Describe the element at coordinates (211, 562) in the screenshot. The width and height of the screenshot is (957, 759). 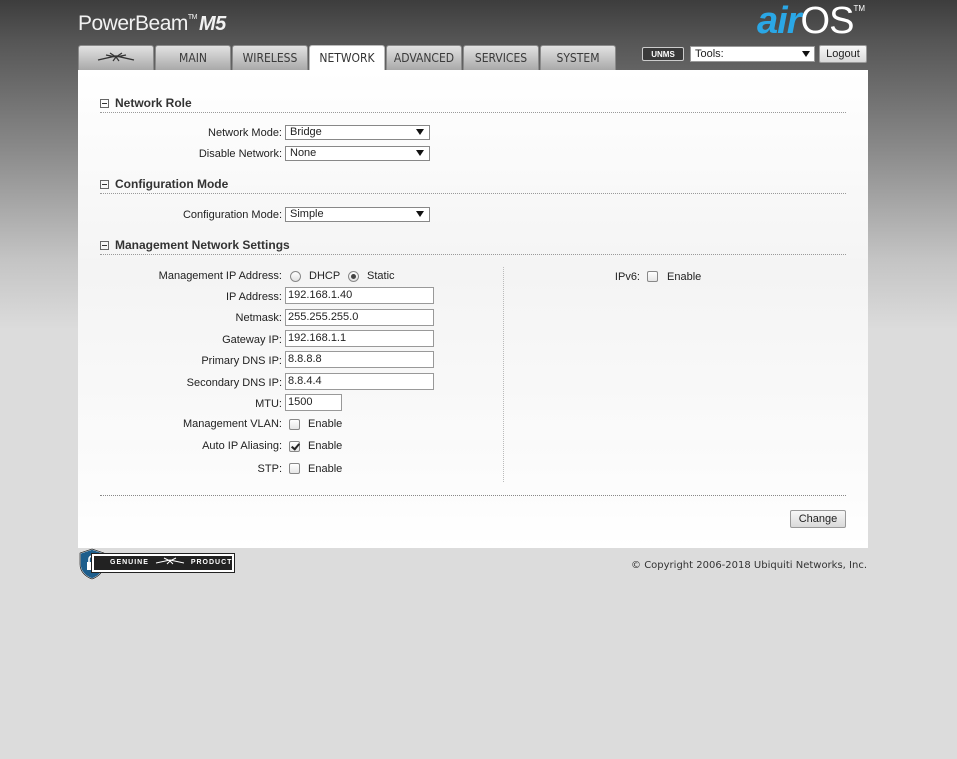
I see `product-label: PRODUCT` at that location.